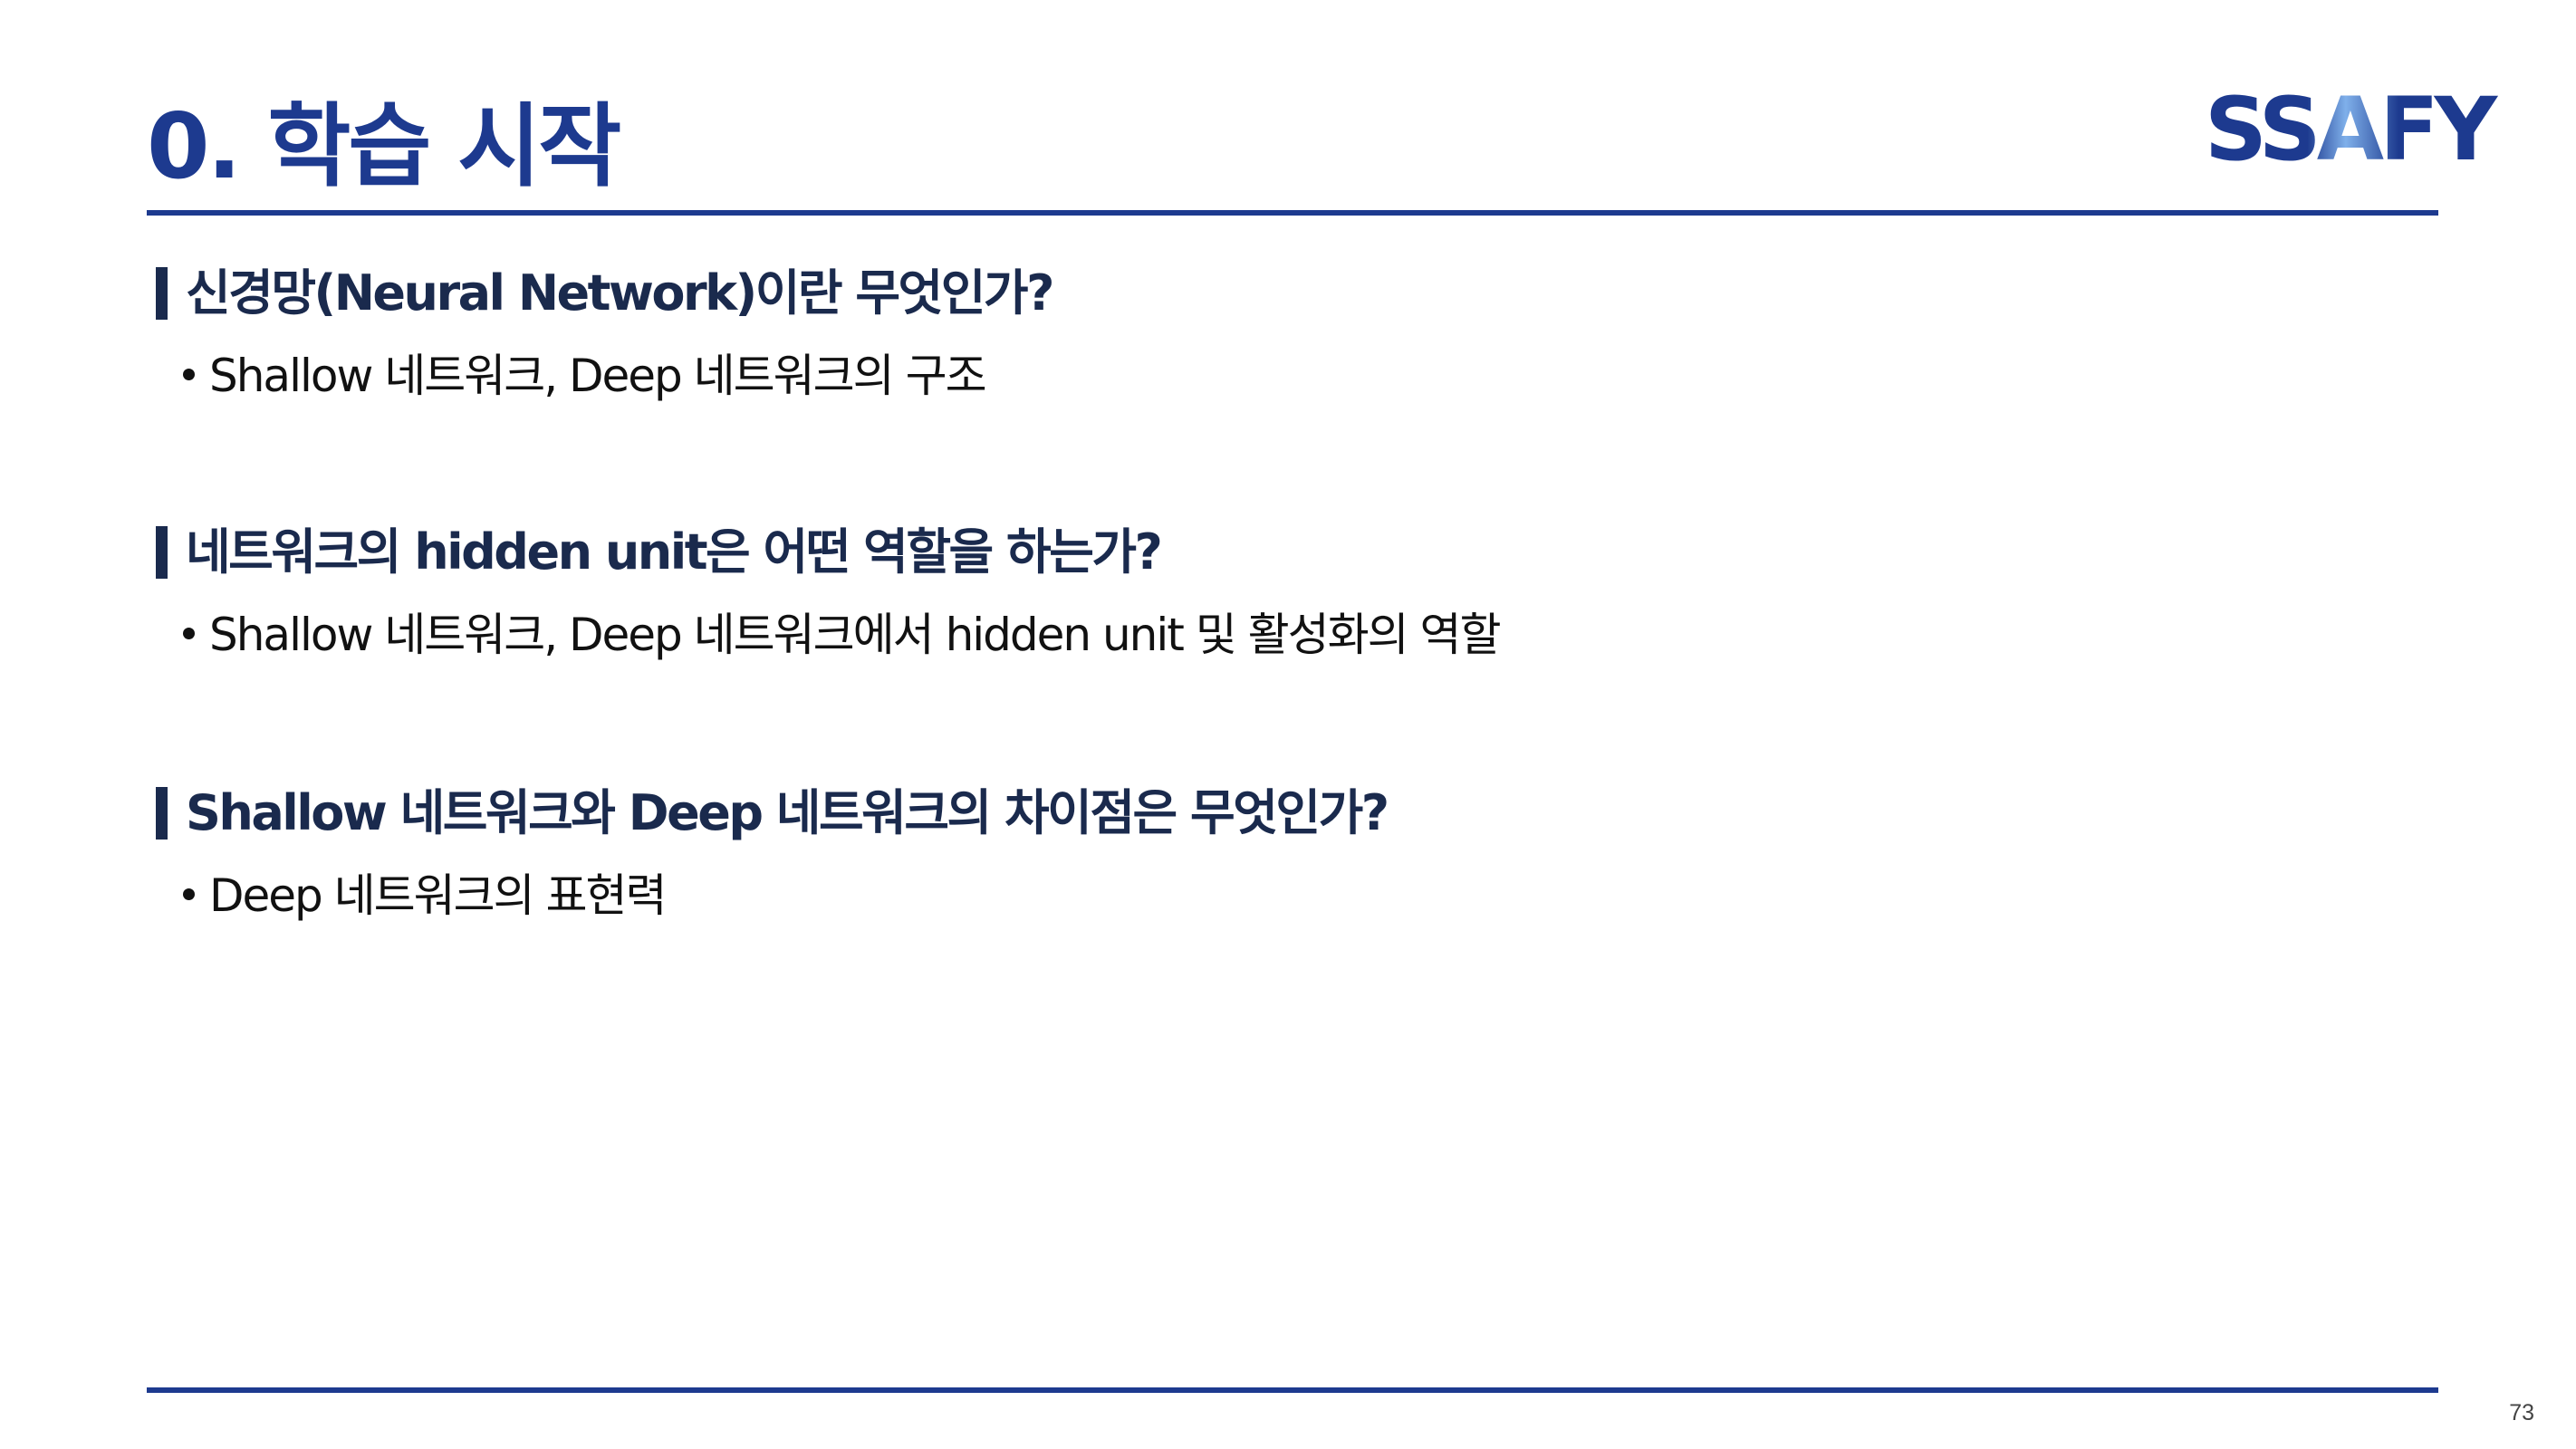  What do you see at coordinates (674, 552) in the screenshot?
I see `section-heading-text: 네트워크의 hidden unit은 어떤 역할을 하는가?` at bounding box center [674, 552].